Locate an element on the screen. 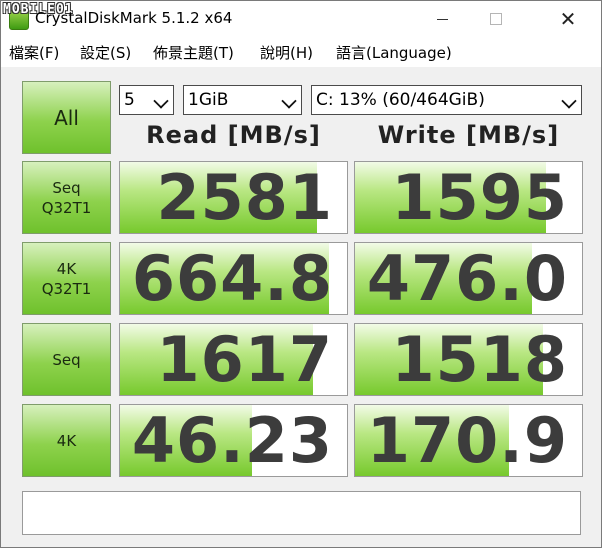 The height and width of the screenshot is (548, 602). seq-read-cell: 1617 is located at coordinates (233, 359).